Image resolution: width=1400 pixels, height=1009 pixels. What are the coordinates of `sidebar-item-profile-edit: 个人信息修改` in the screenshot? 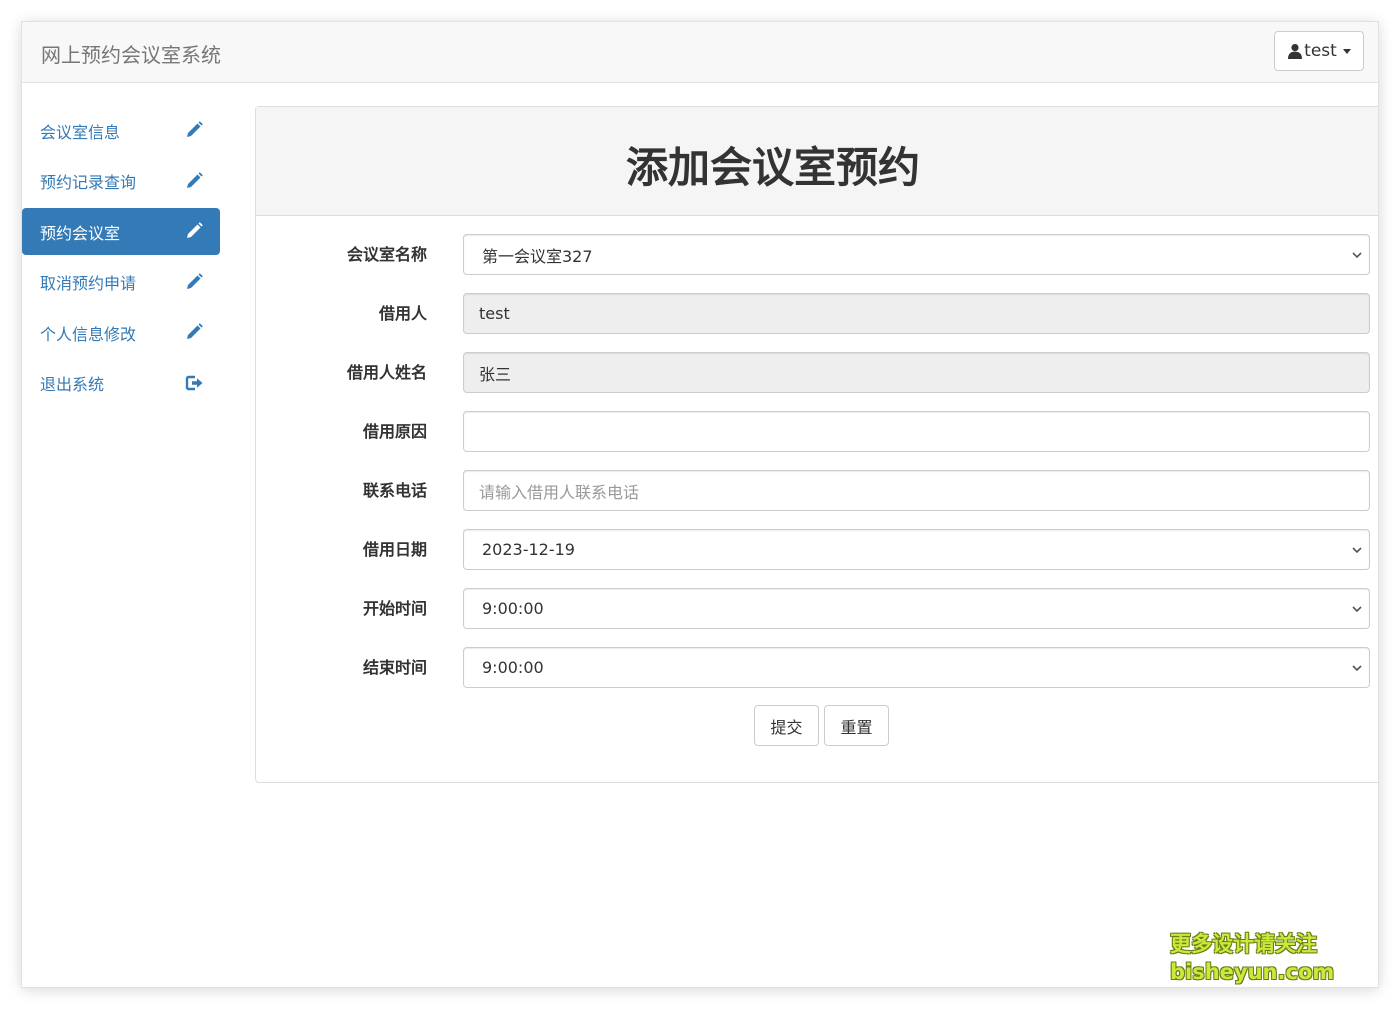 It's located at (121, 332).